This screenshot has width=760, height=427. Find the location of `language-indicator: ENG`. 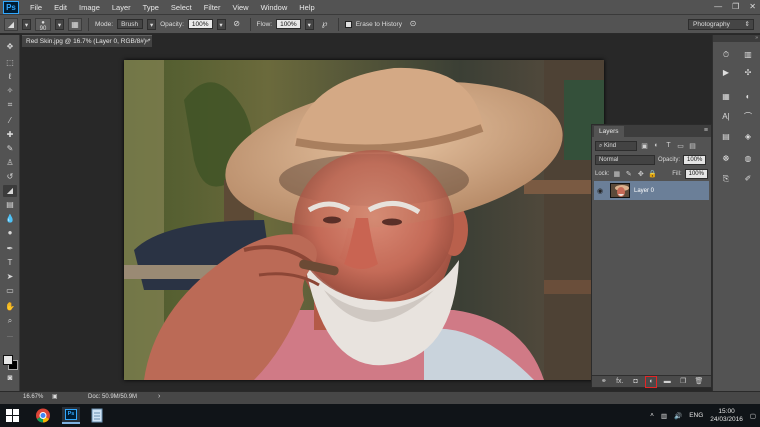

language-indicator: ENG is located at coordinates (696, 415).